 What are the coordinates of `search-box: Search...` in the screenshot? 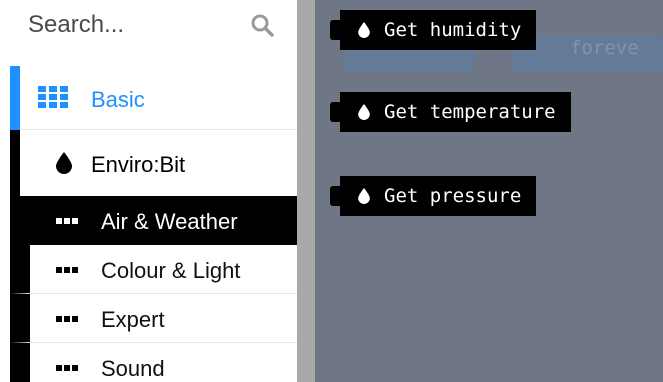 It's located at (148, 28).